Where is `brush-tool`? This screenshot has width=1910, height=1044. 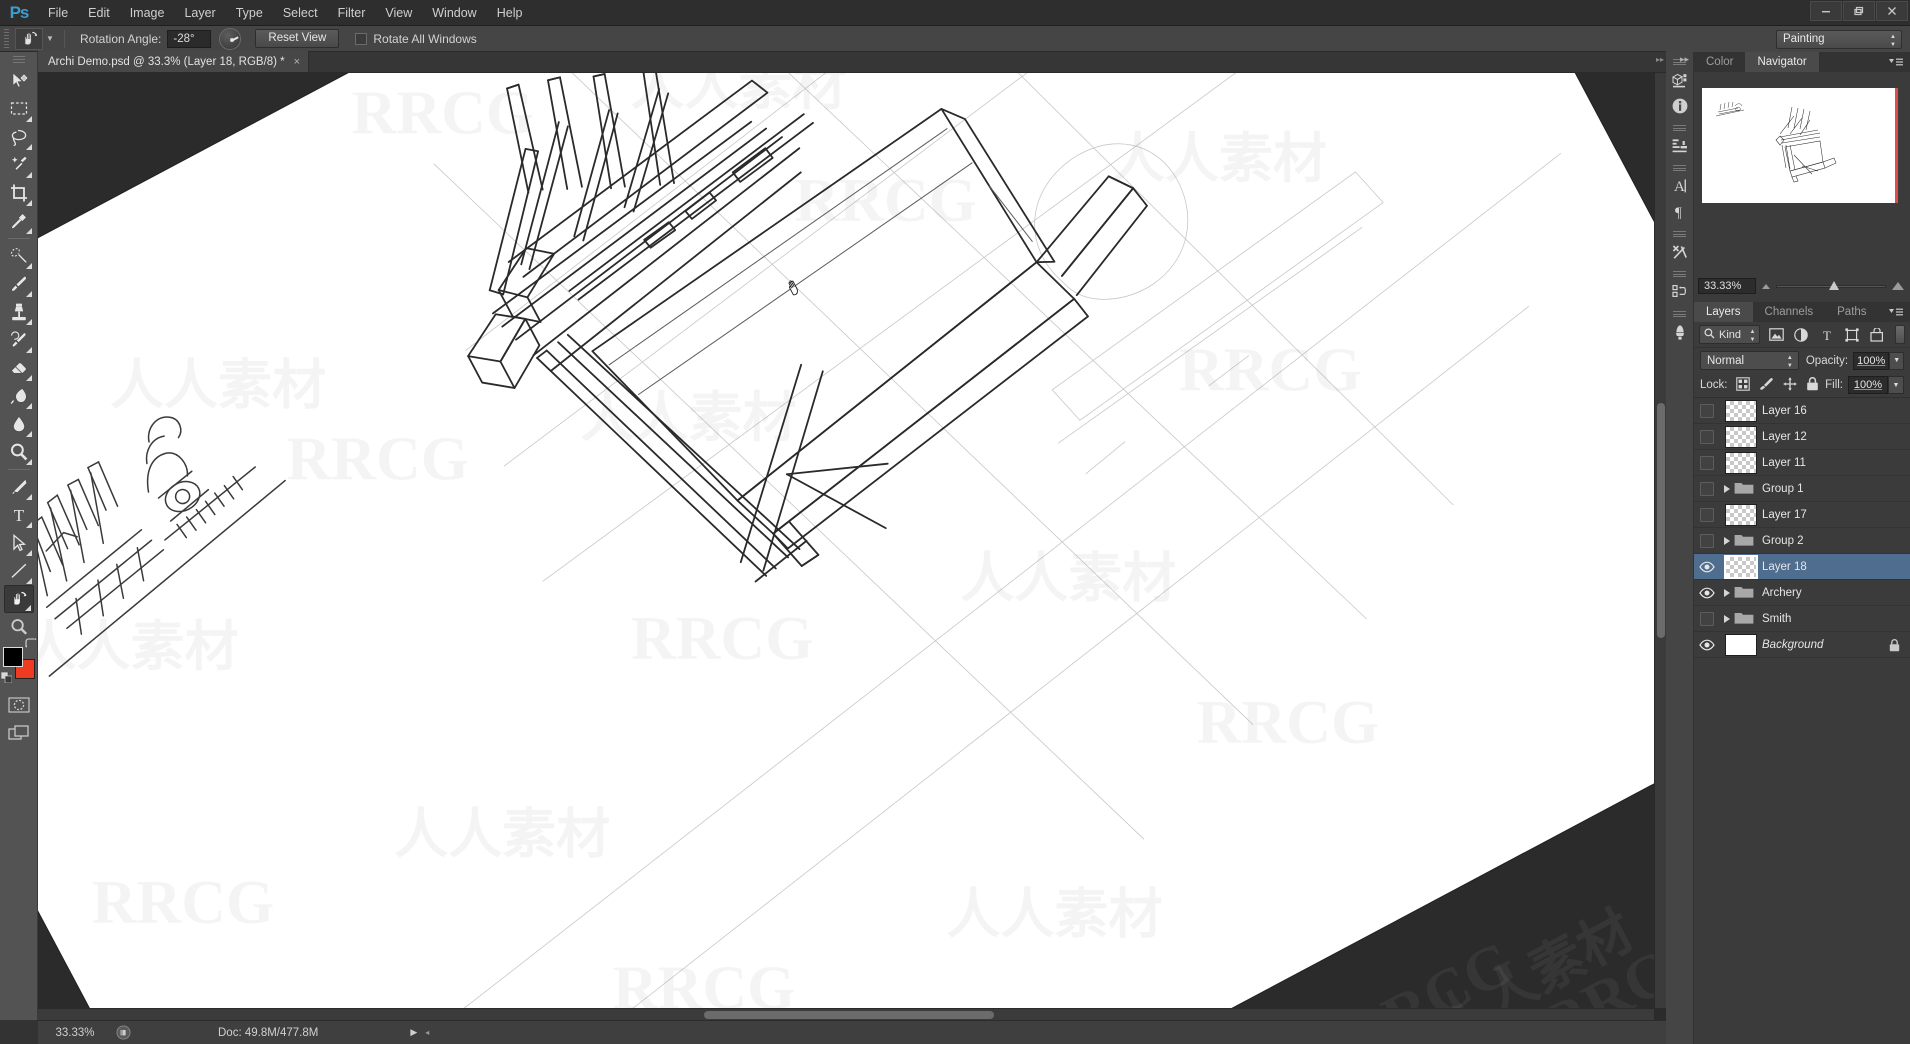
brush-tool is located at coordinates (19, 284).